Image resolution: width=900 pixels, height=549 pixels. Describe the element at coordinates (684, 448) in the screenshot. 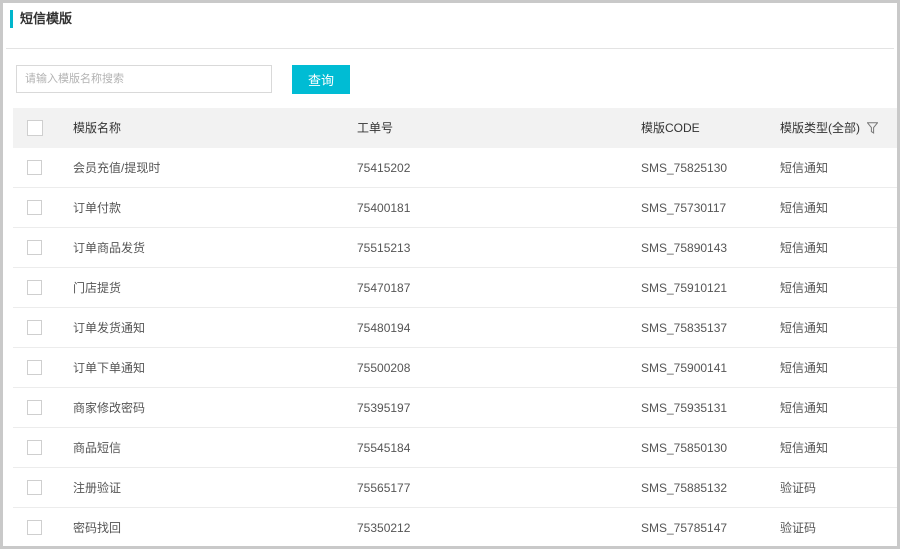

I see `cell-template-code: SMS_75850130` at that location.